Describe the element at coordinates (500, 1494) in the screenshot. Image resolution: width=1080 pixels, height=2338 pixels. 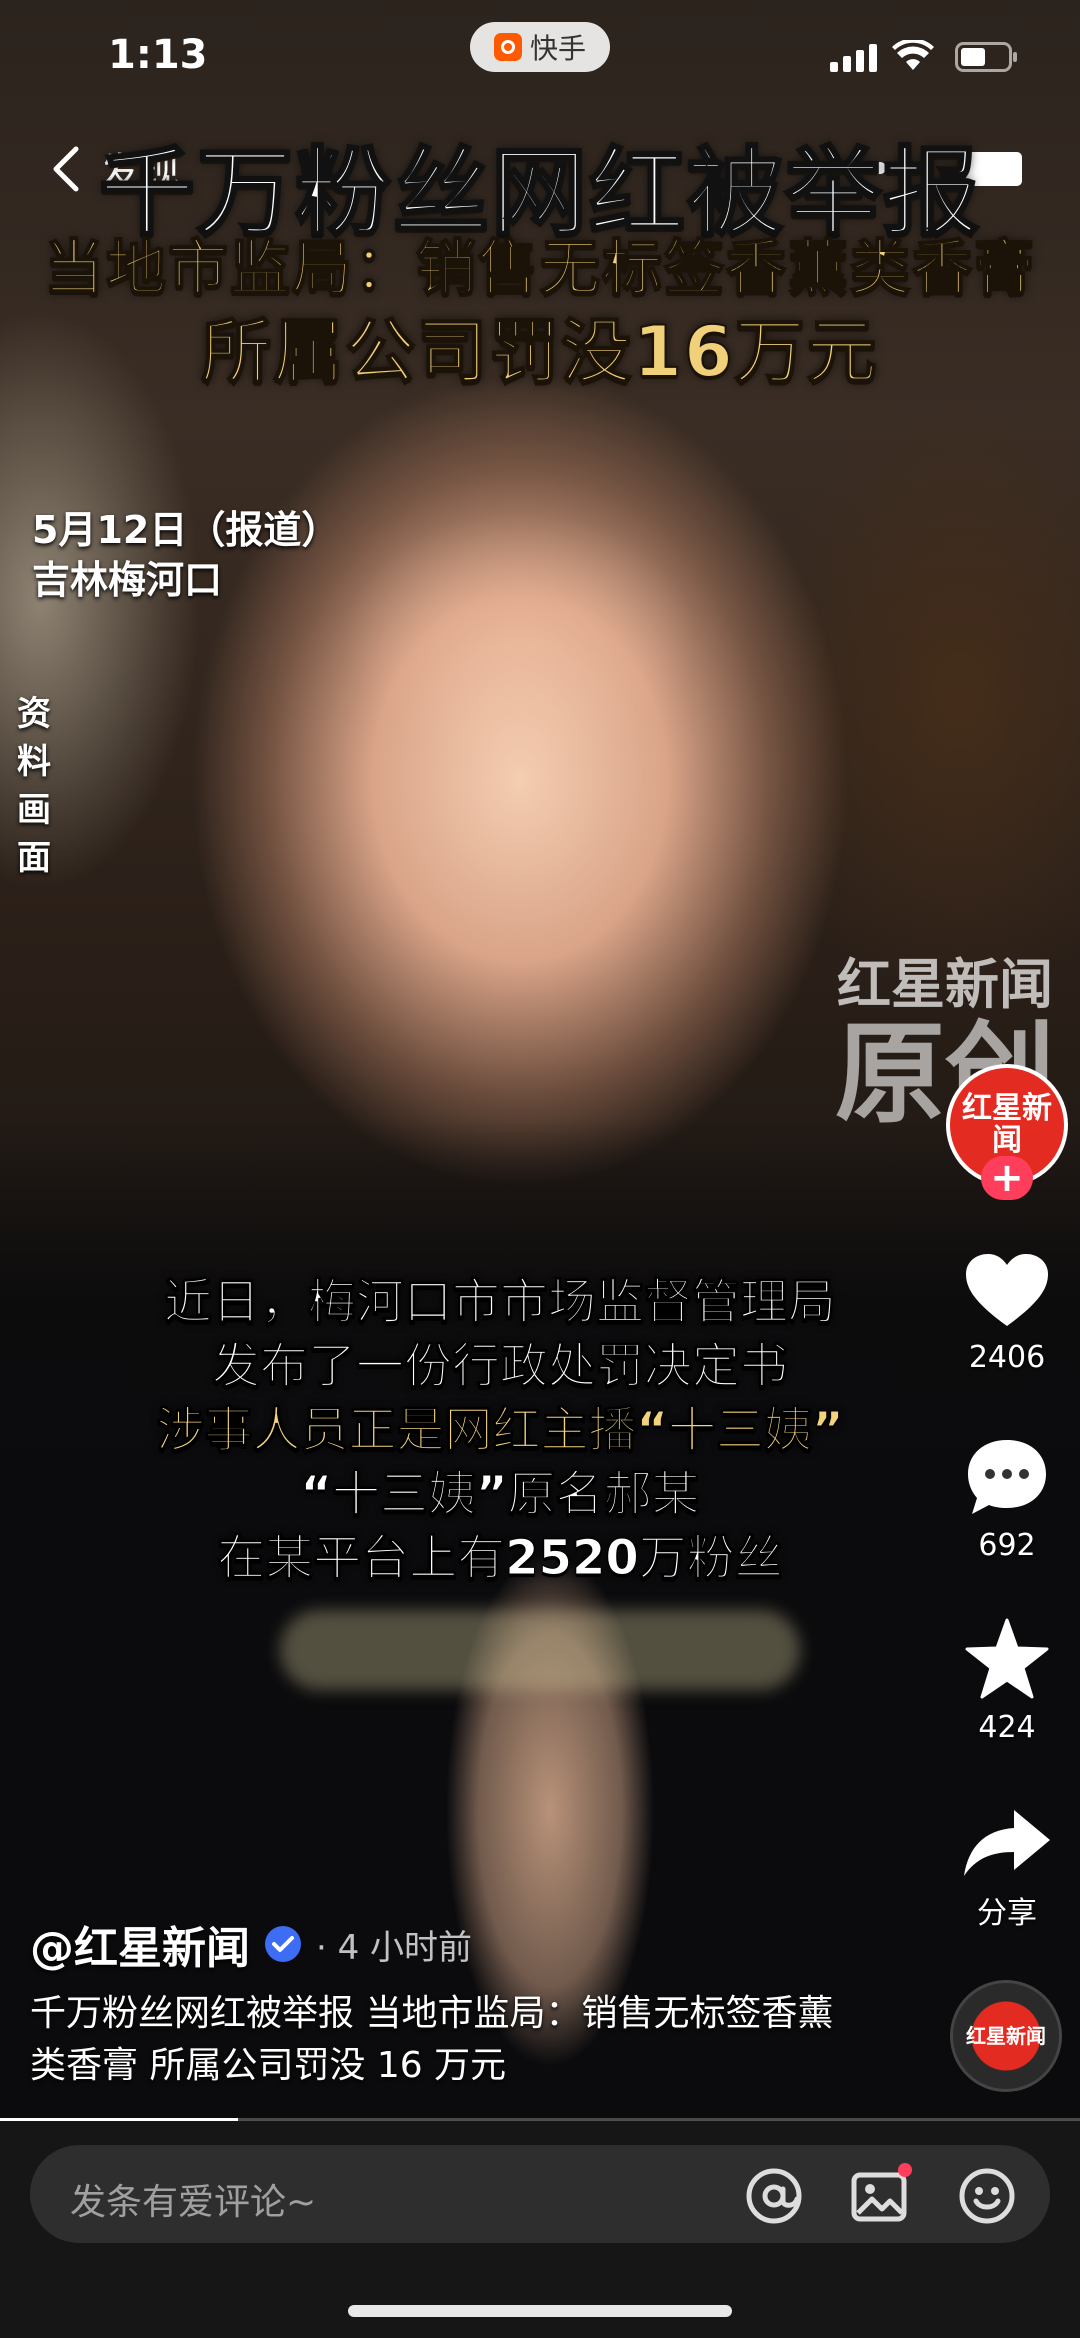
I see `subtitle-line: “十三姨”原名郝某` at that location.